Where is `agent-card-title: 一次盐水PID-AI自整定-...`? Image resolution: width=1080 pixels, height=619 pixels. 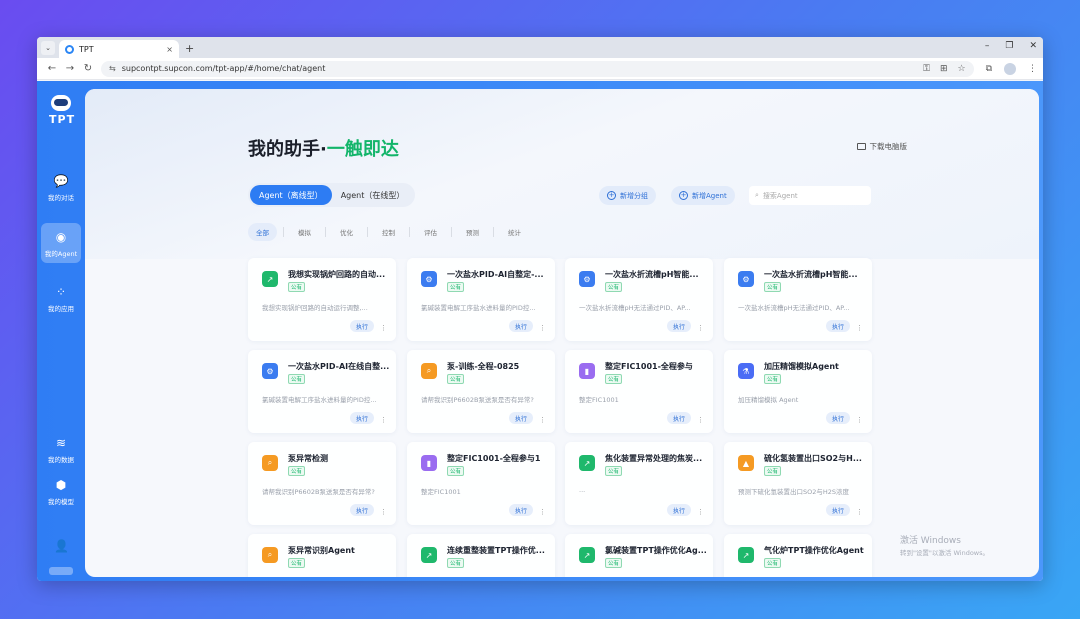 agent-card-title: 一次盐水PID-AI自整定-... is located at coordinates (495, 274).